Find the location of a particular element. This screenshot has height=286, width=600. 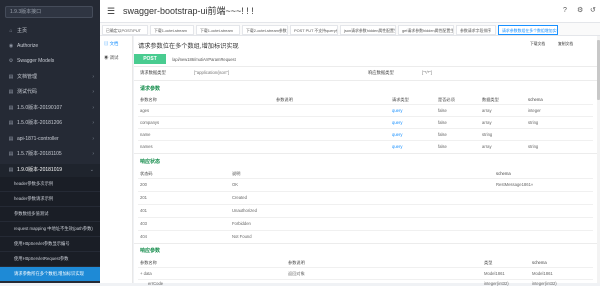

sidebar-item-v150-20190107: ▤ 1.5.0版本-20190107 › is located at coordinates (50, 108).